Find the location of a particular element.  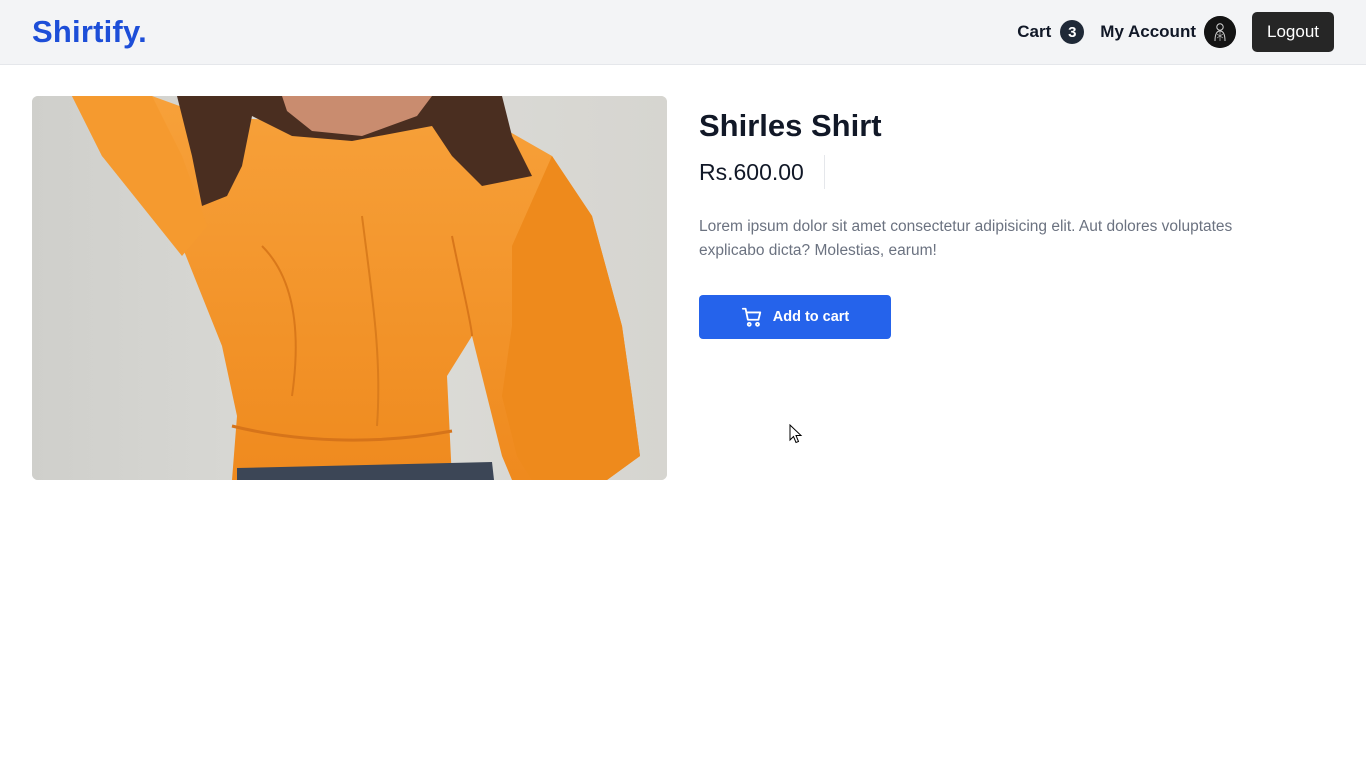

add-to-cart-button: Add to cart is located at coordinates (795, 317).